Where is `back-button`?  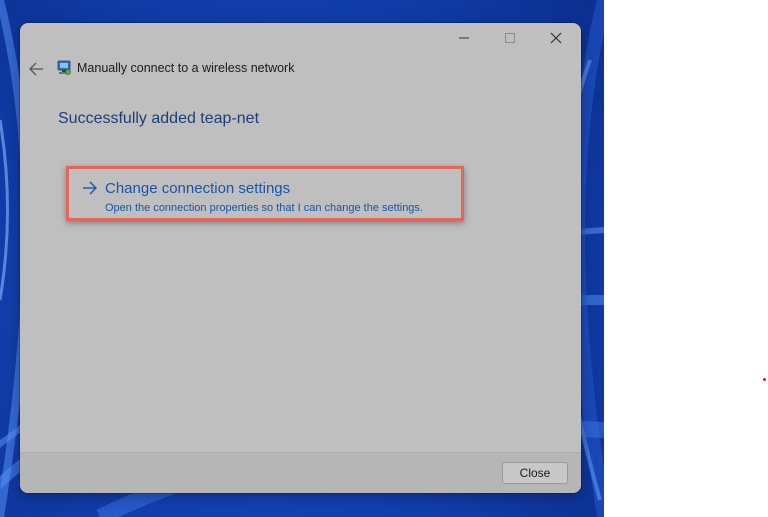
back-button is located at coordinates (36, 69).